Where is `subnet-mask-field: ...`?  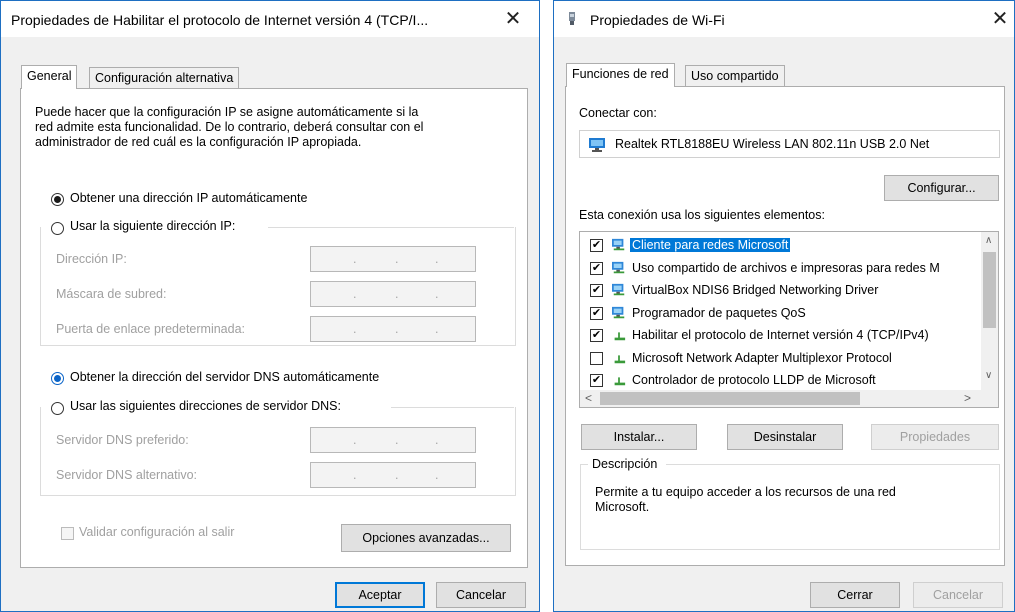 subnet-mask-field: ... is located at coordinates (393, 294).